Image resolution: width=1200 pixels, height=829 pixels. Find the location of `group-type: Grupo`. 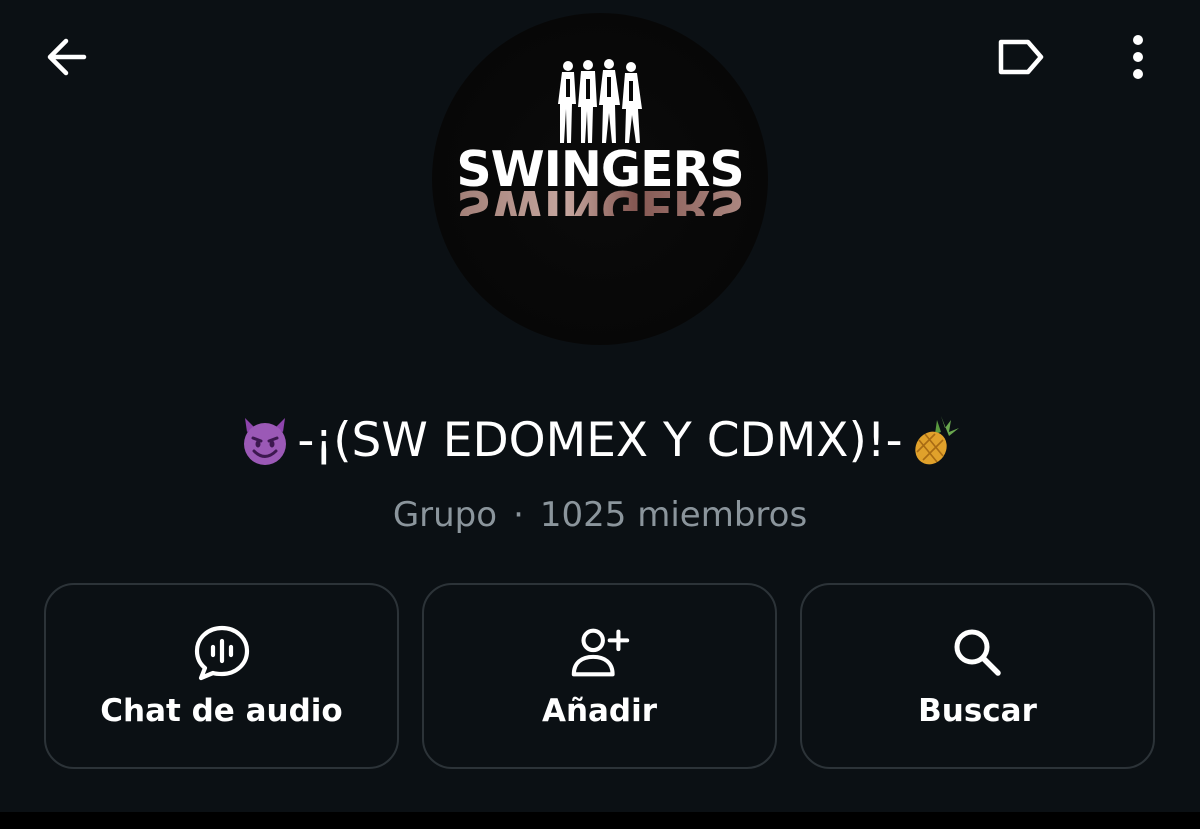

group-type: Grupo is located at coordinates (445, 515).